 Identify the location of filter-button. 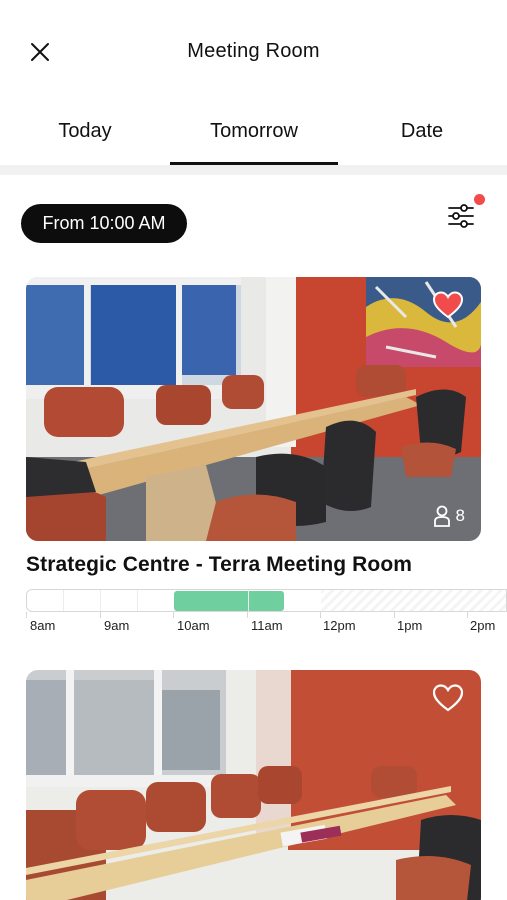
(461, 216).